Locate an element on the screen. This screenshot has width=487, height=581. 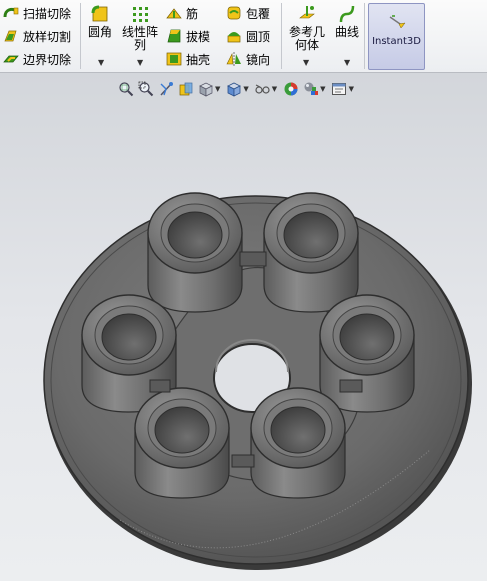
linear-pattern-button: 线性阵 列 is located at coordinates (140, 28).